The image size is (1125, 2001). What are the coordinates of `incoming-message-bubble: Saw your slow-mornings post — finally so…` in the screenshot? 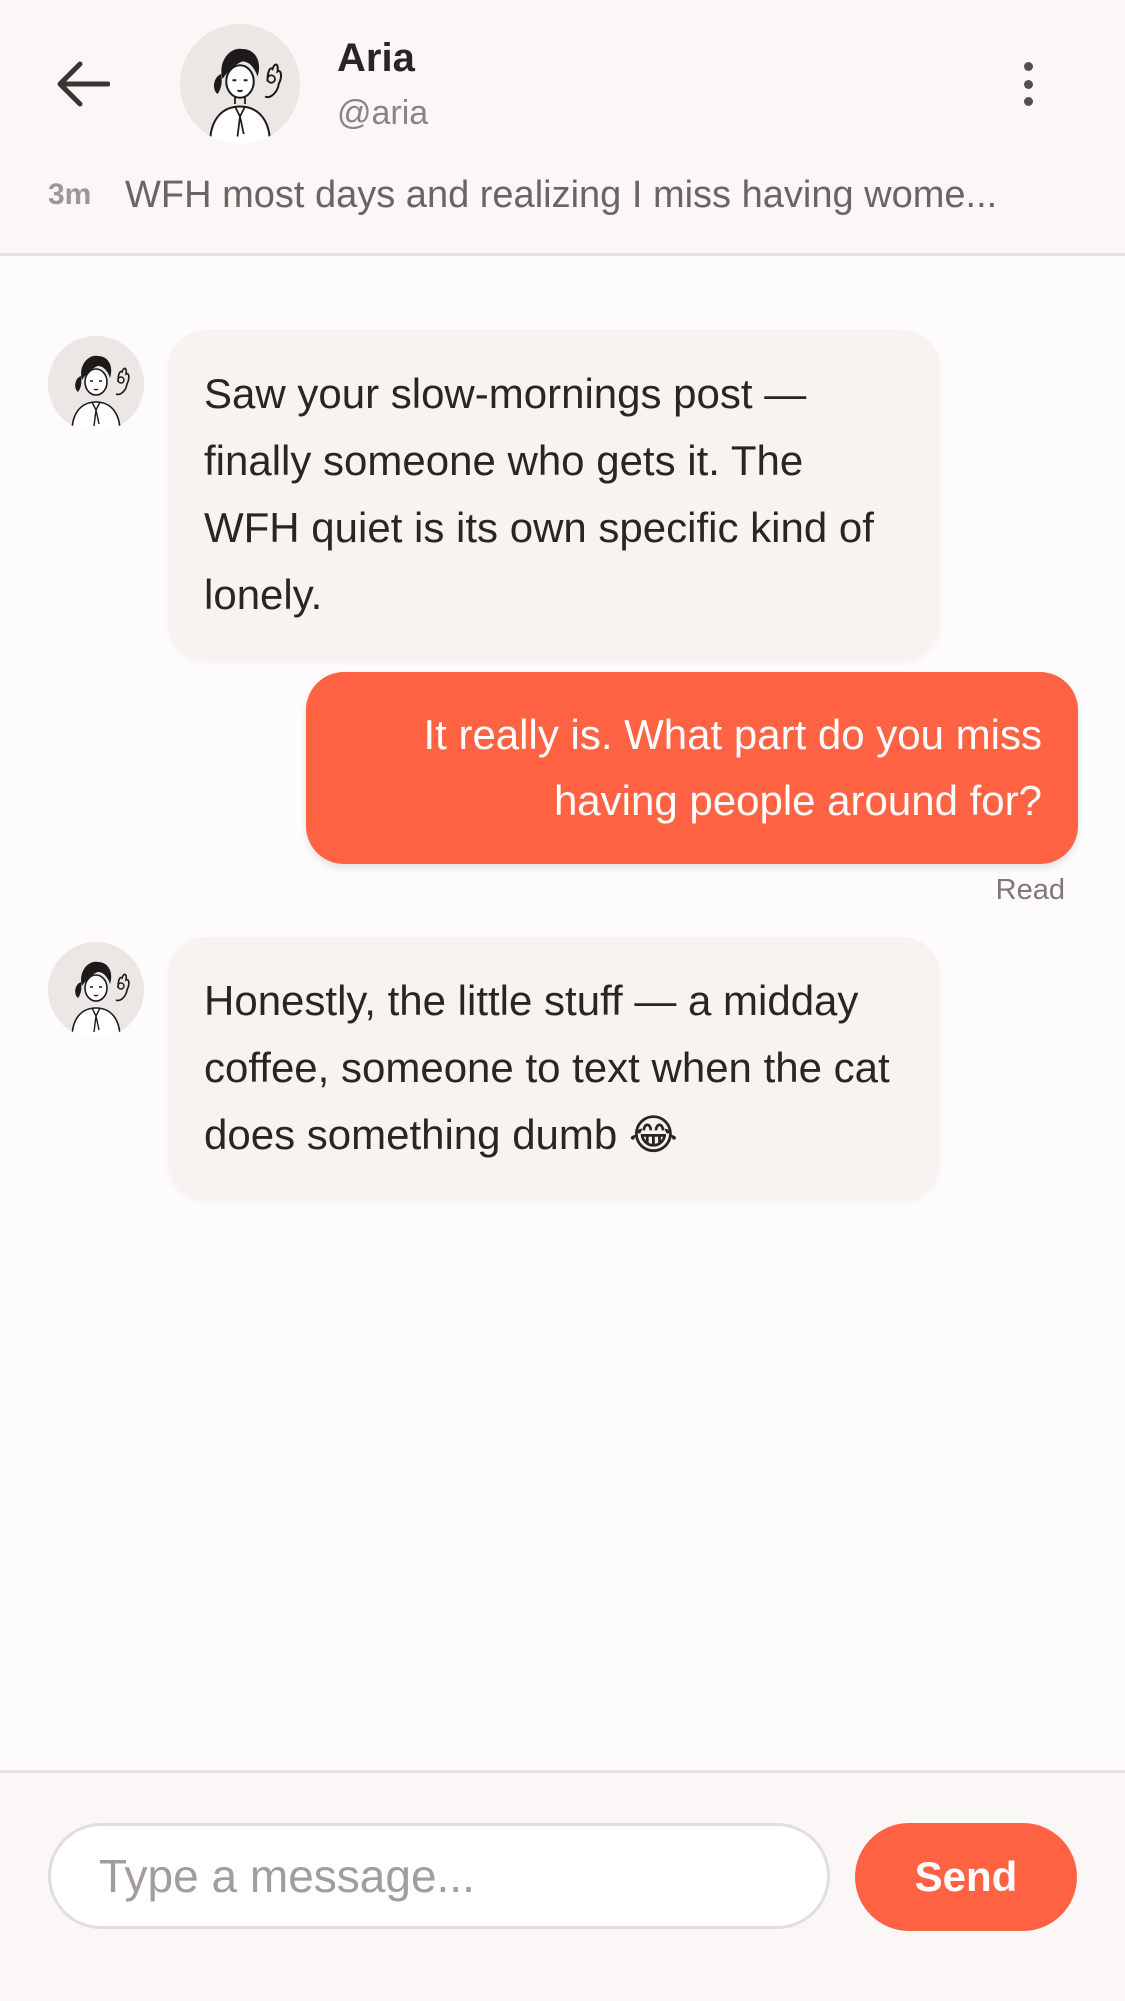 It's located at (554, 495).